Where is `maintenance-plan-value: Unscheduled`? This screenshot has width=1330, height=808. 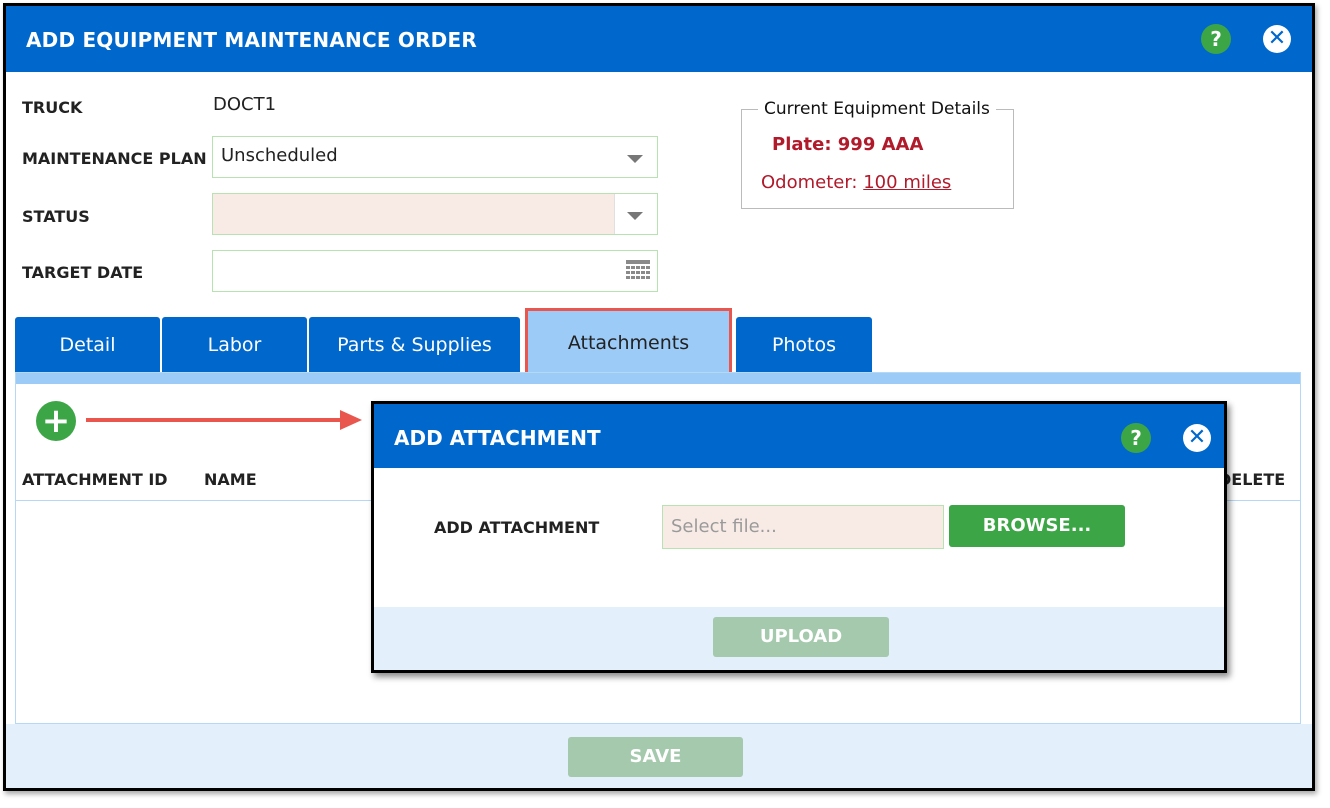 maintenance-plan-value: Unscheduled is located at coordinates (279, 155).